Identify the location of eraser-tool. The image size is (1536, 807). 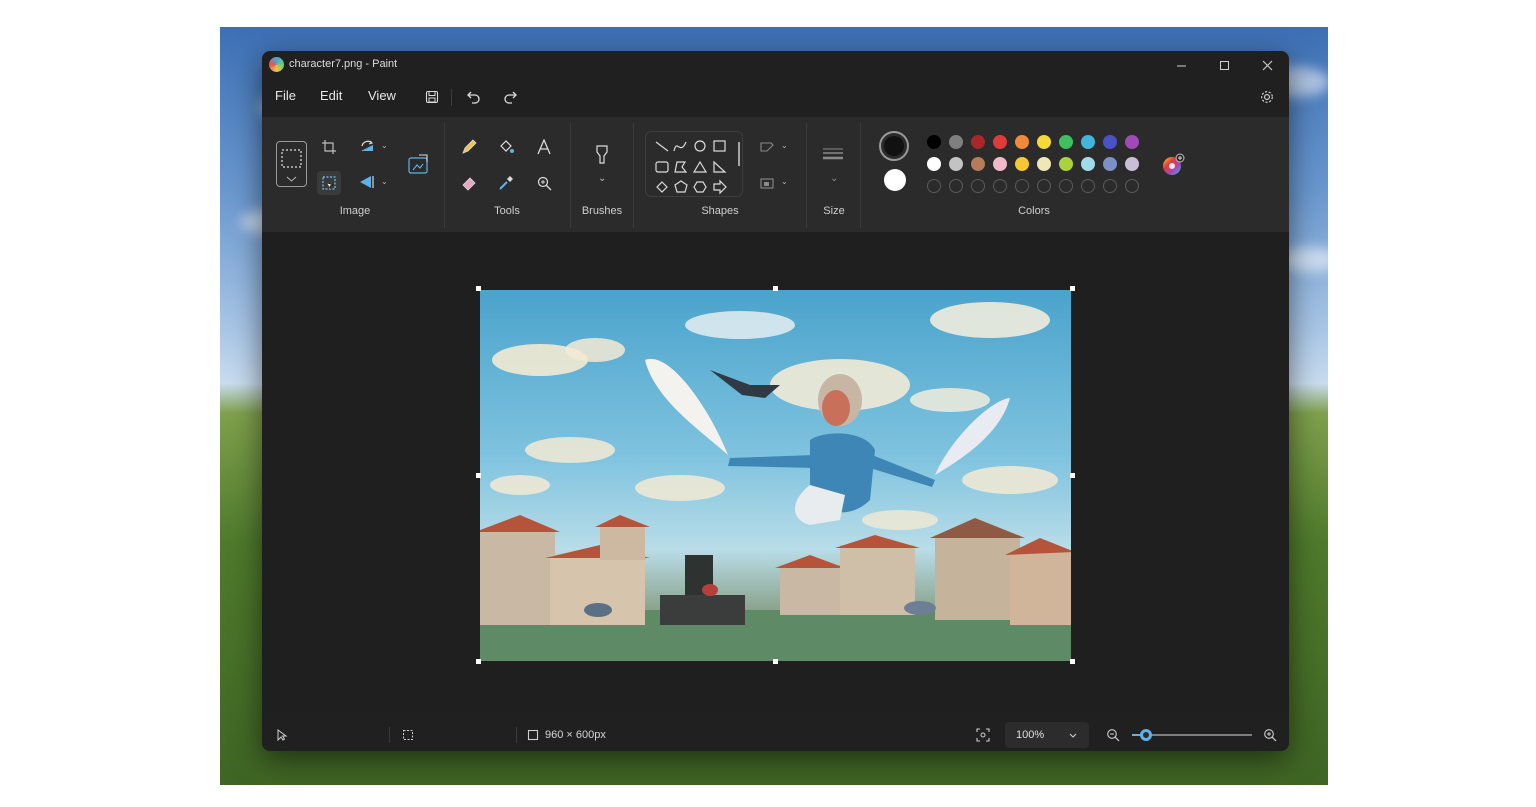
(469, 183).